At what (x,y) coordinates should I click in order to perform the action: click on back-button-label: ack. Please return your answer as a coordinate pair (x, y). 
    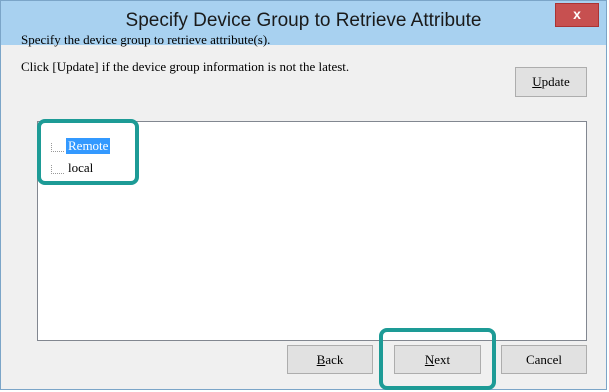
    Looking at the image, I should click on (334, 359).